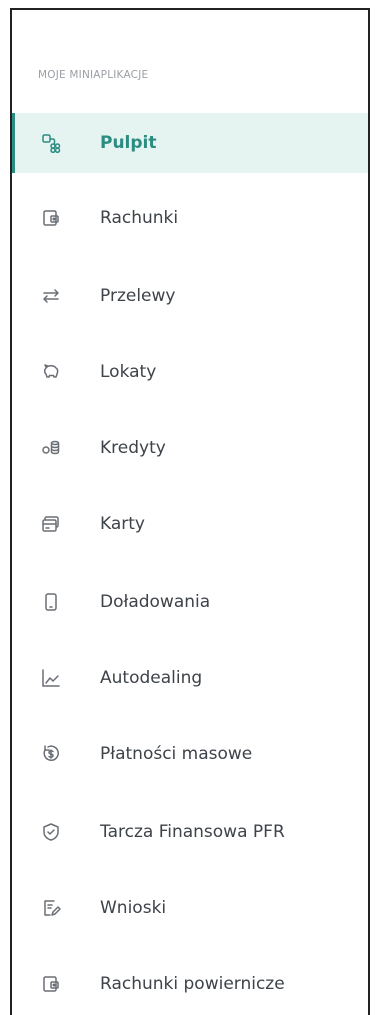 The width and height of the screenshot is (385, 1015). What do you see at coordinates (51, 448) in the screenshot?
I see `coins-icon` at bounding box center [51, 448].